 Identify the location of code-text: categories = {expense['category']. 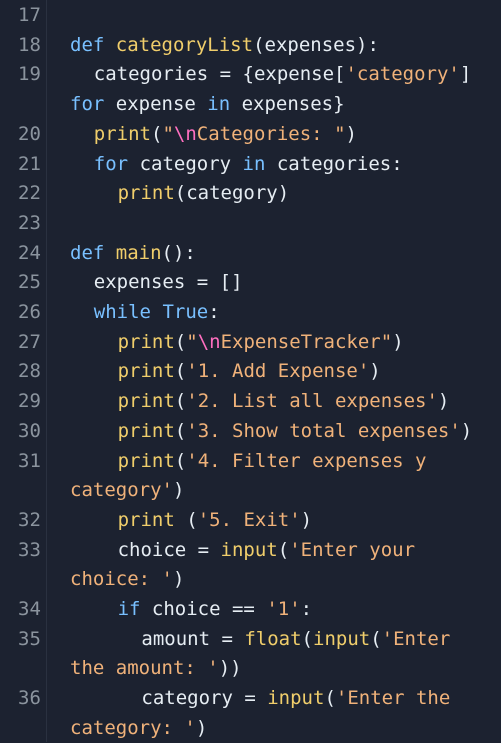
(283, 74).